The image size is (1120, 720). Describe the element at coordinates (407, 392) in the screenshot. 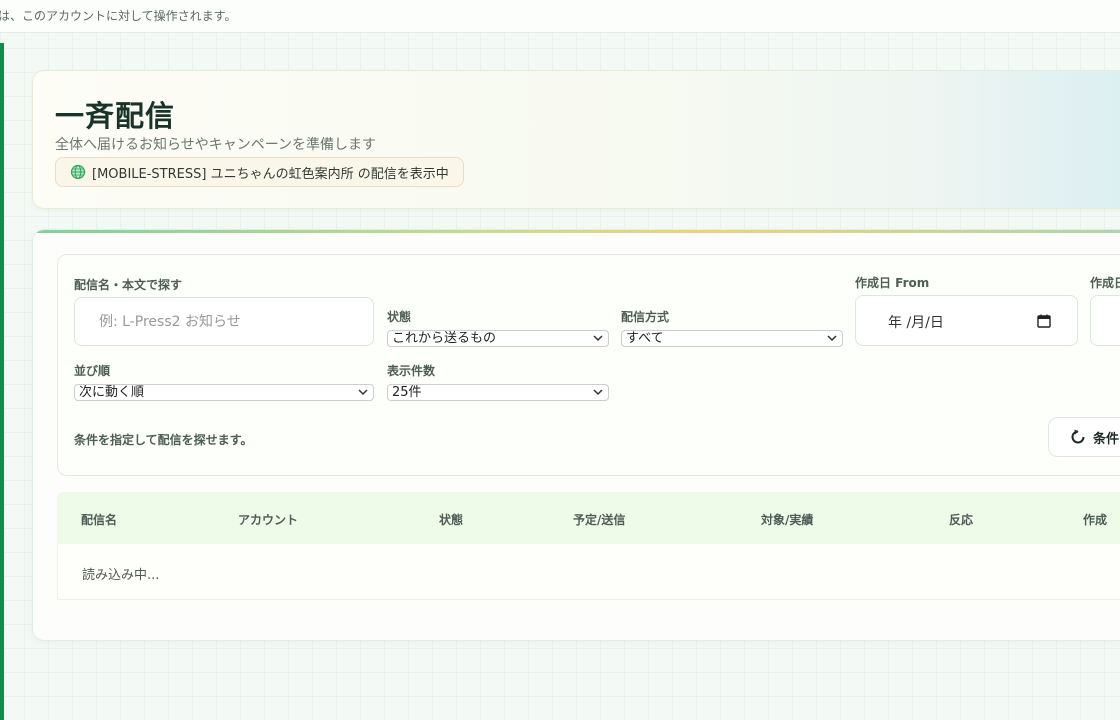

I see `count-select-value: 25件` at that location.